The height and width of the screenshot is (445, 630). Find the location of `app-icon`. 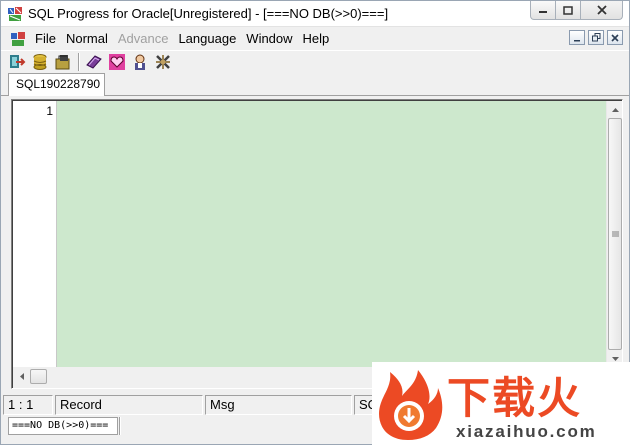

app-icon is located at coordinates (15, 14).